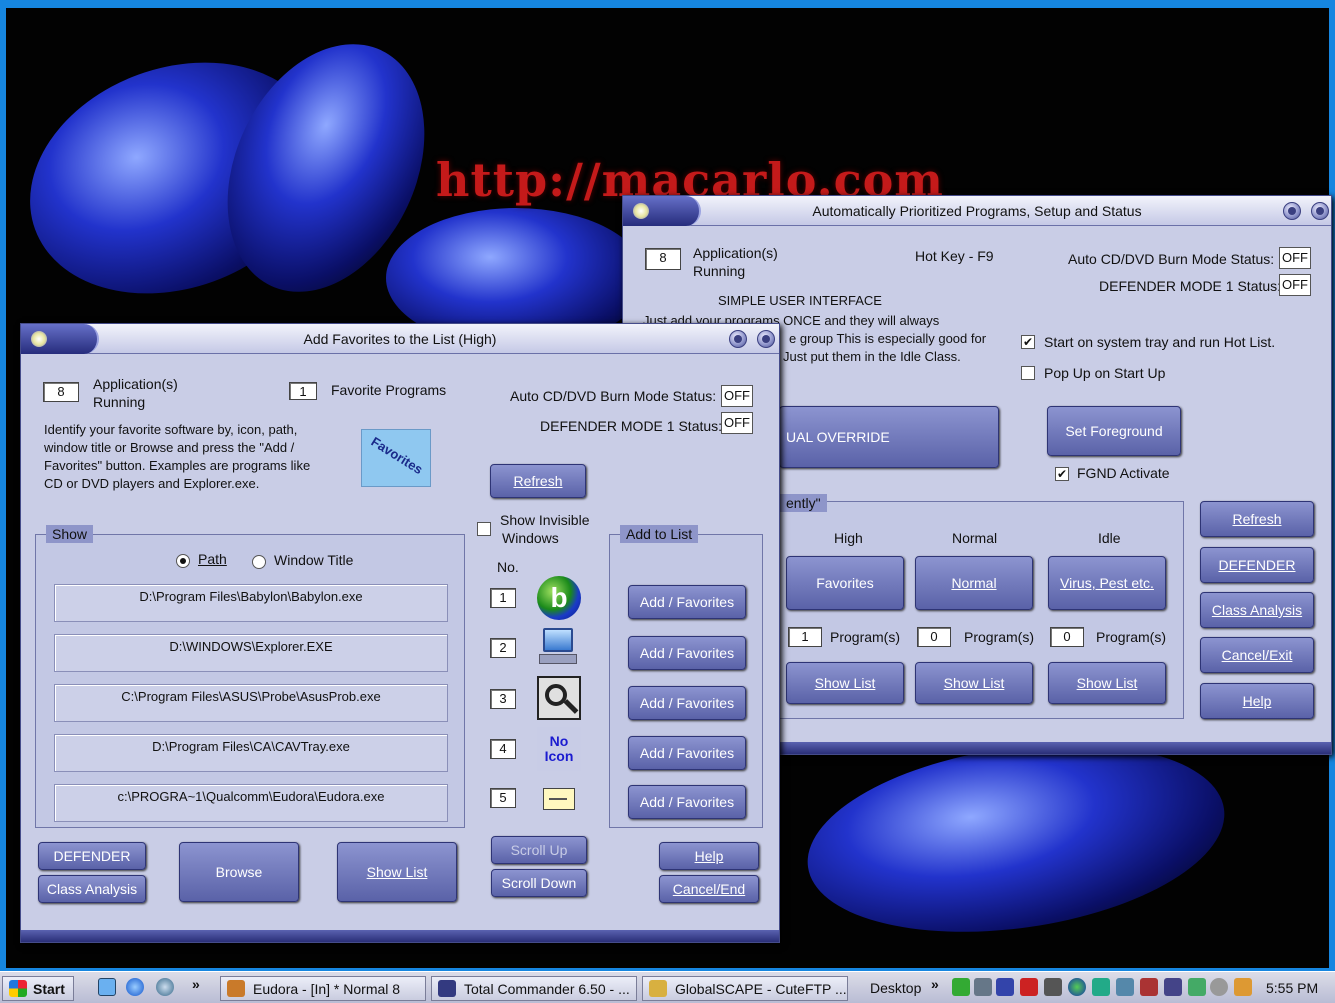 This screenshot has width=1335, height=1003. I want to click on favorites-titlebar: Add Favorites to the List (High), so click(400, 339).